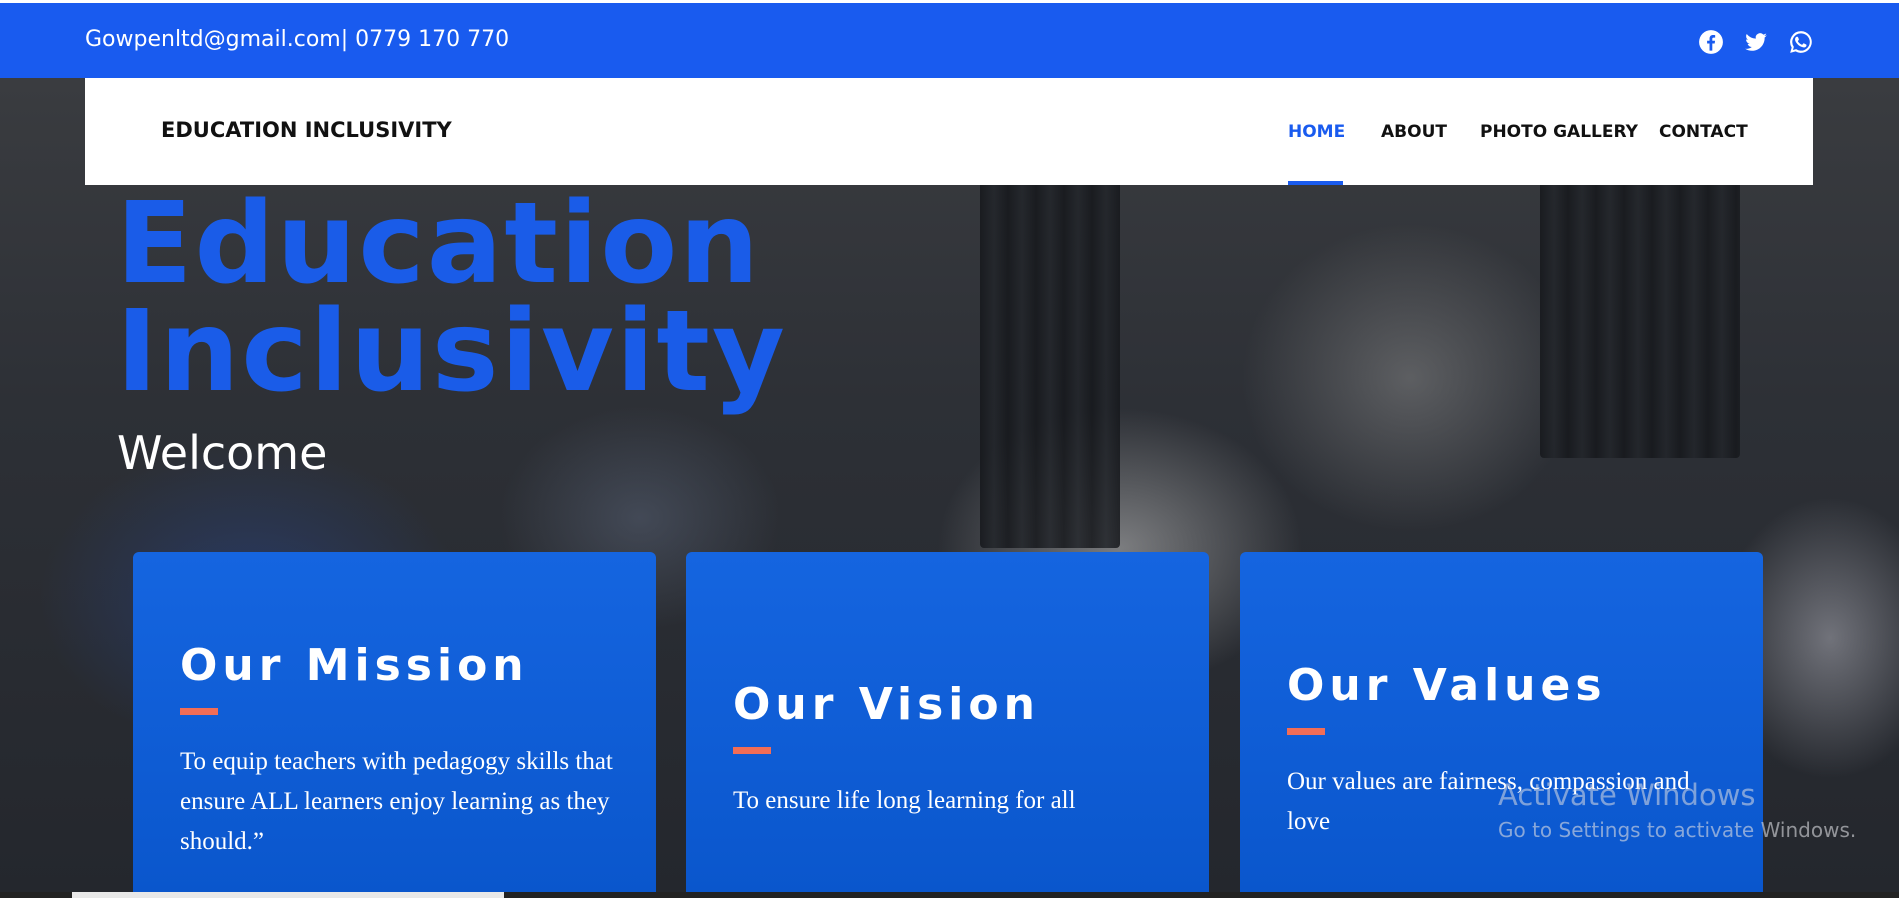  What do you see at coordinates (1711, 42) in the screenshot?
I see `facebook-icon` at bounding box center [1711, 42].